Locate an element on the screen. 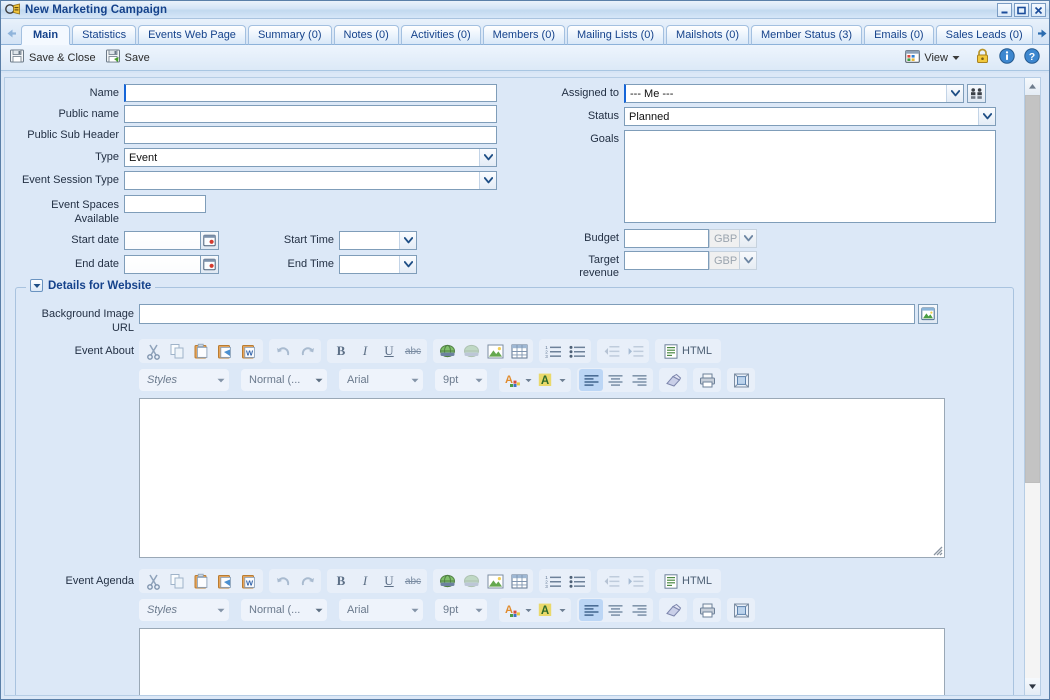 The width and height of the screenshot is (1050, 700). tab-activities-0: Activities (0) is located at coordinates (440, 35).